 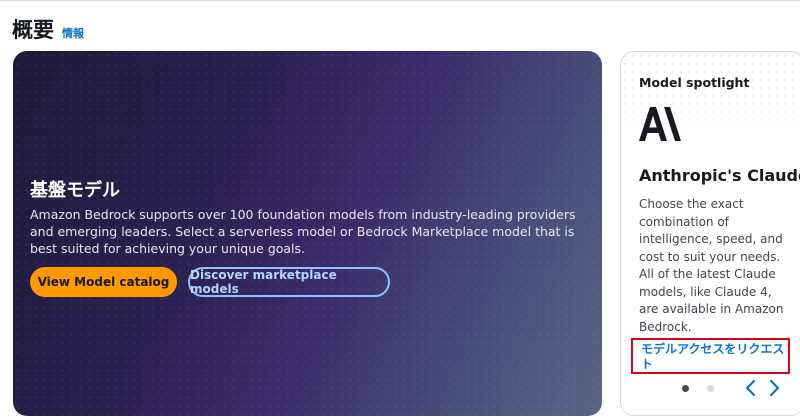 I want to click on view-model-catalog-button: View Model catalog, so click(x=103, y=282).